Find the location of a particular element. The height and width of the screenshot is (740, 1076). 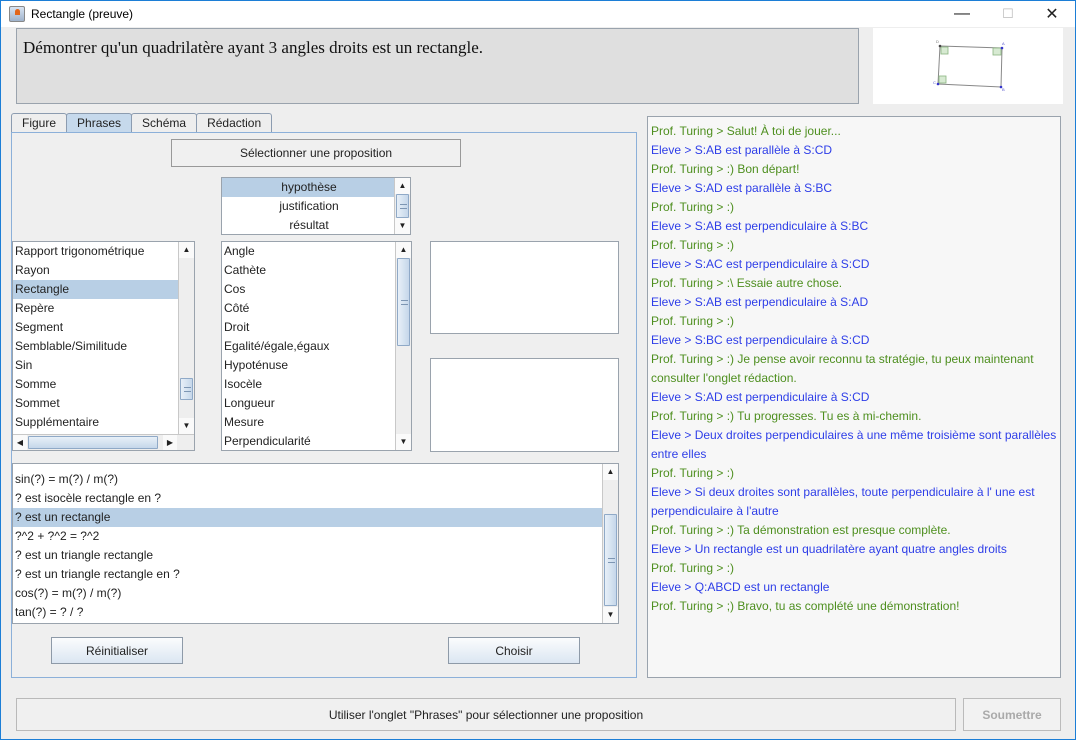

list-item: Rapport trigonométrique is located at coordinates (103, 251).